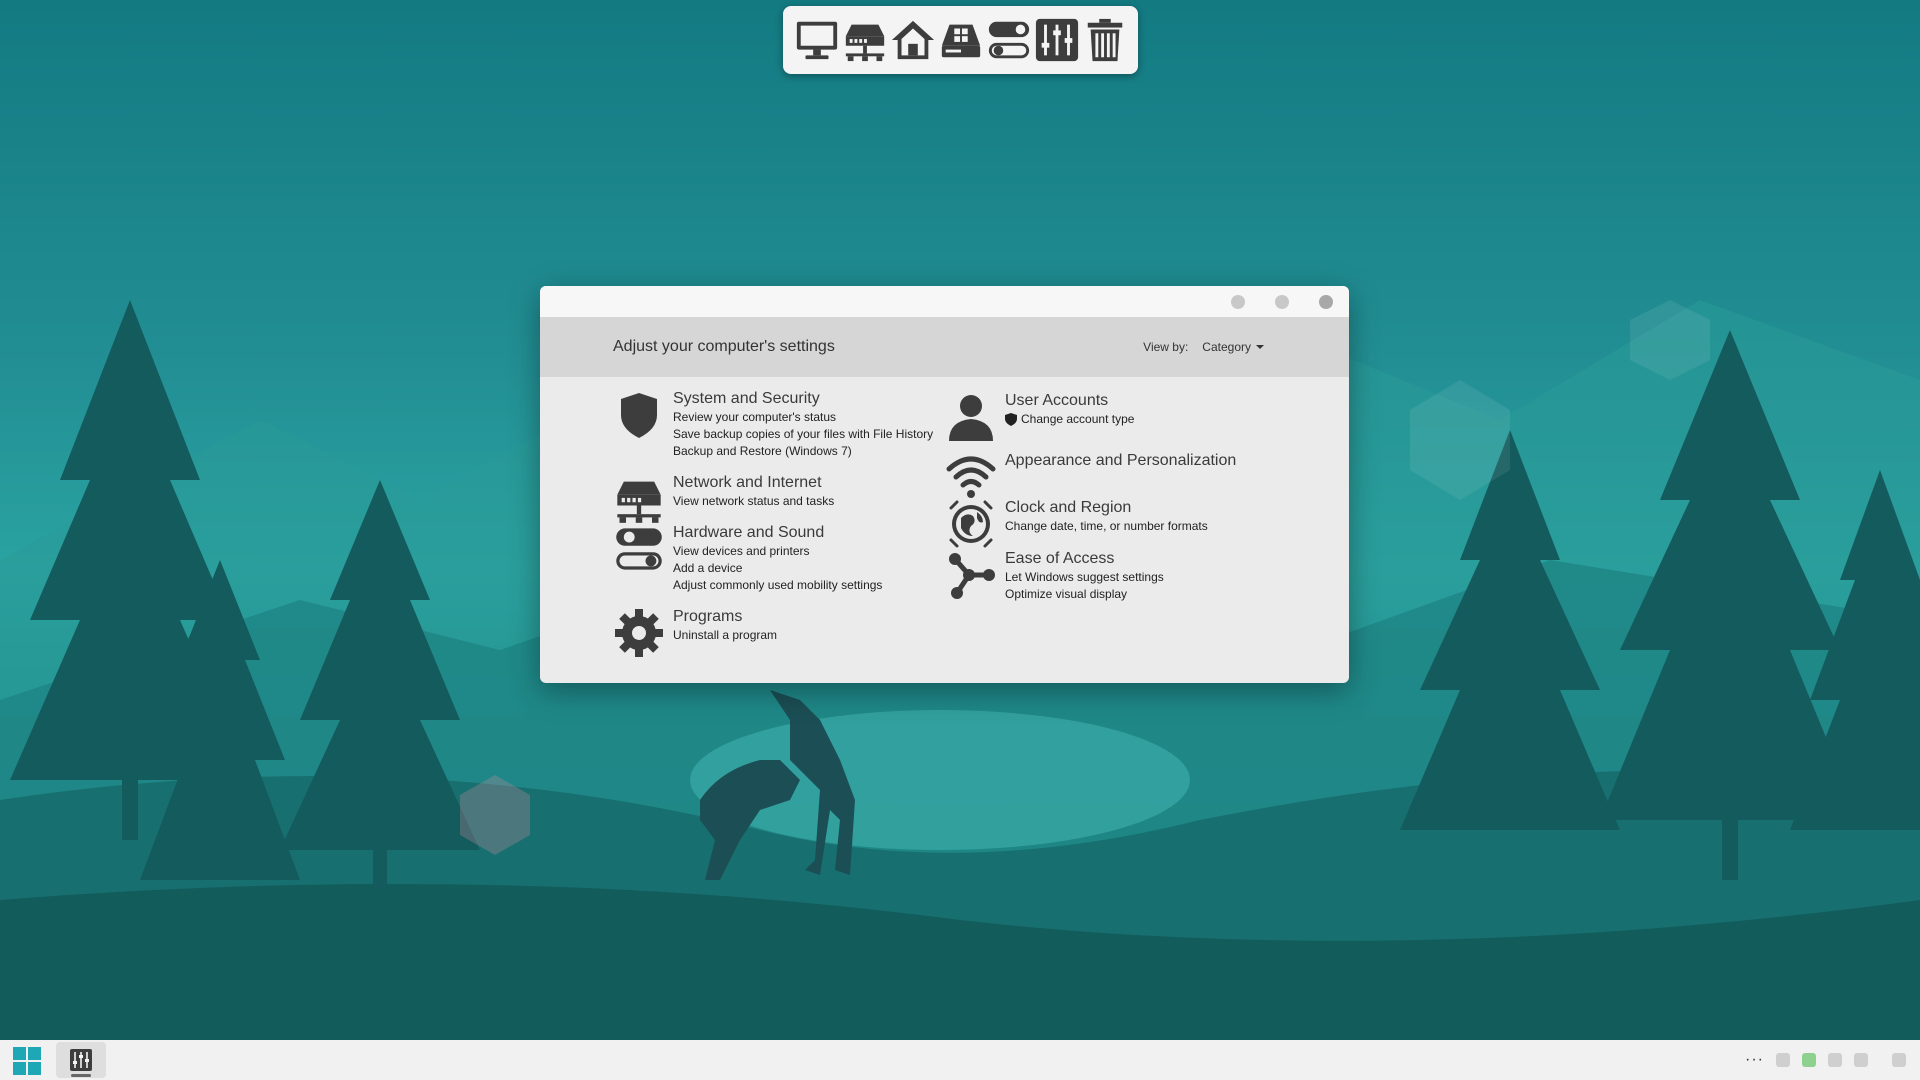 The image size is (1920, 1080). Describe the element at coordinates (1084, 559) in the screenshot. I see `category-title: Ease of Access` at that location.